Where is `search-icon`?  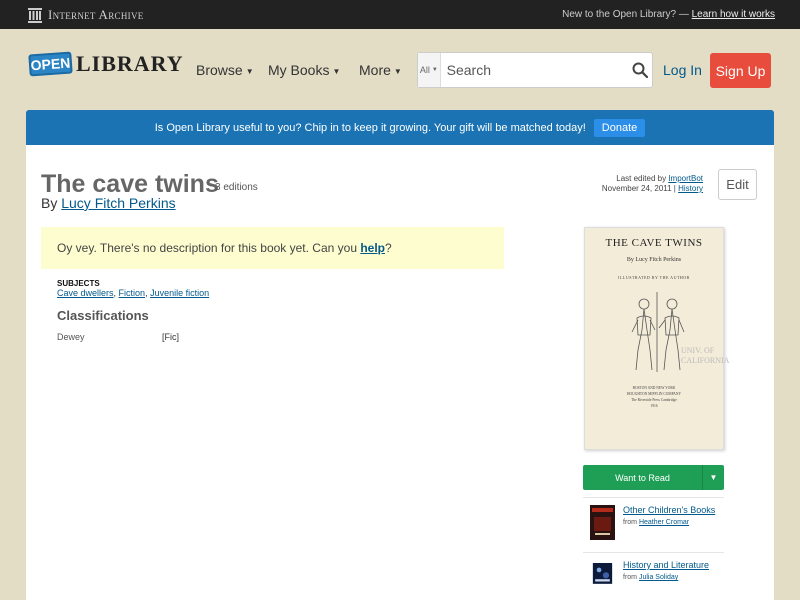 search-icon is located at coordinates (640, 70).